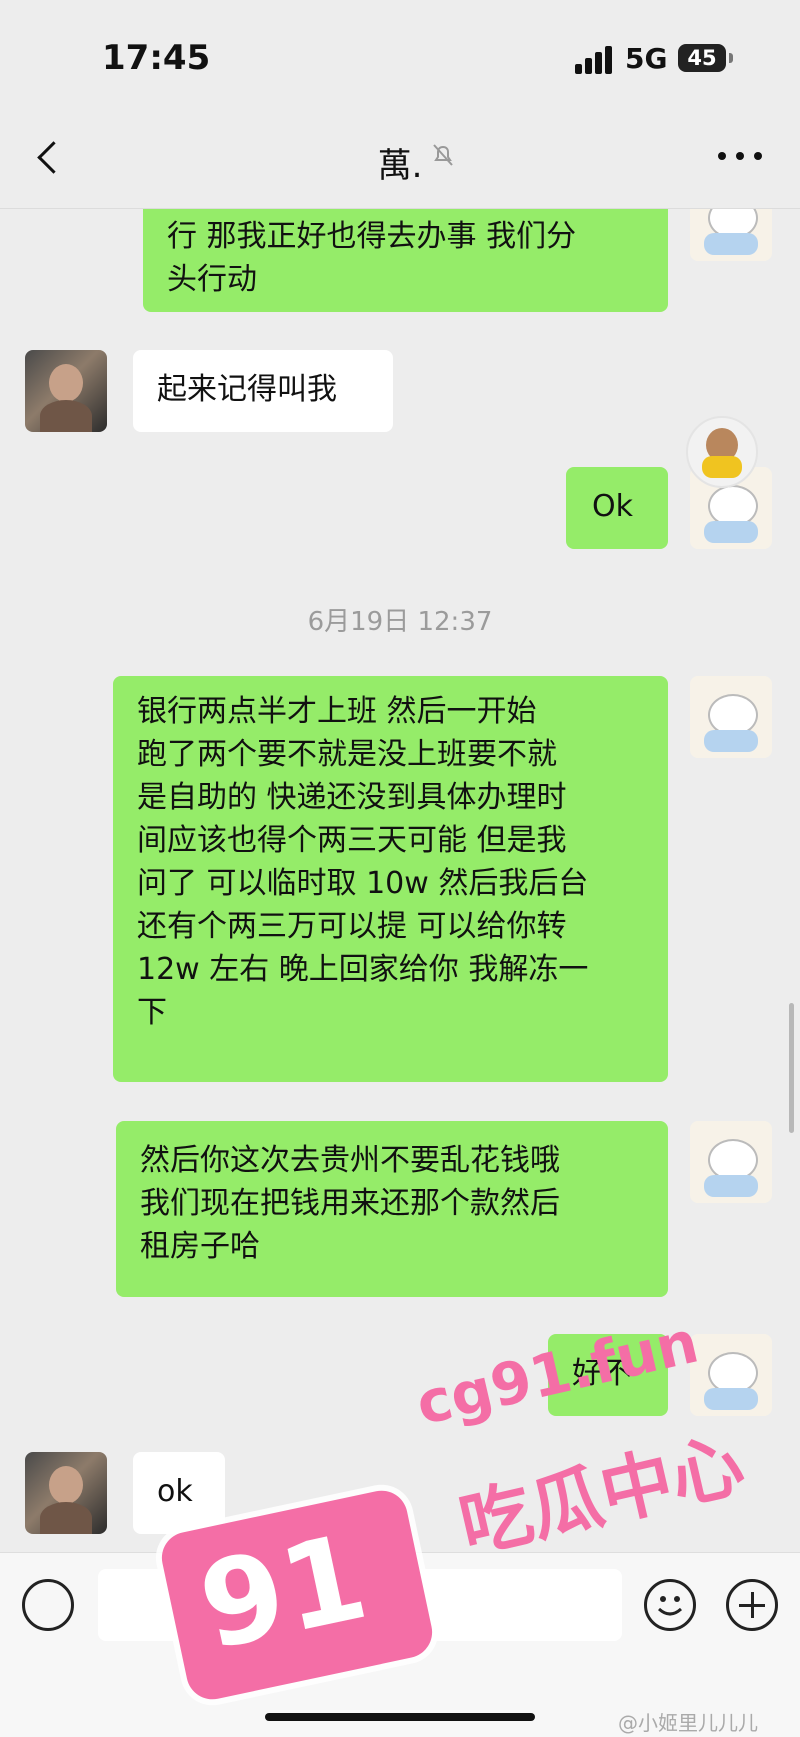 This screenshot has height=1737, width=800. What do you see at coordinates (179, 1493) in the screenshot?
I see `message-bubble: ok` at bounding box center [179, 1493].